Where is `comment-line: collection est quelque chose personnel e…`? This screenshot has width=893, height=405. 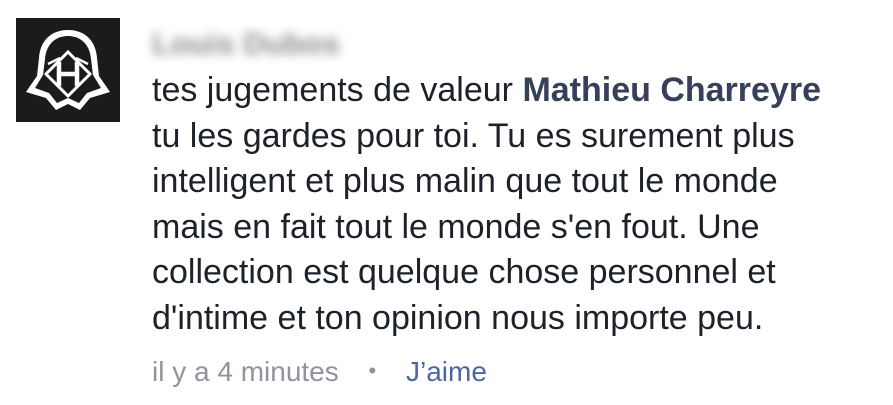
comment-line: collection est quelque chose personnel e… is located at coordinates (464, 272).